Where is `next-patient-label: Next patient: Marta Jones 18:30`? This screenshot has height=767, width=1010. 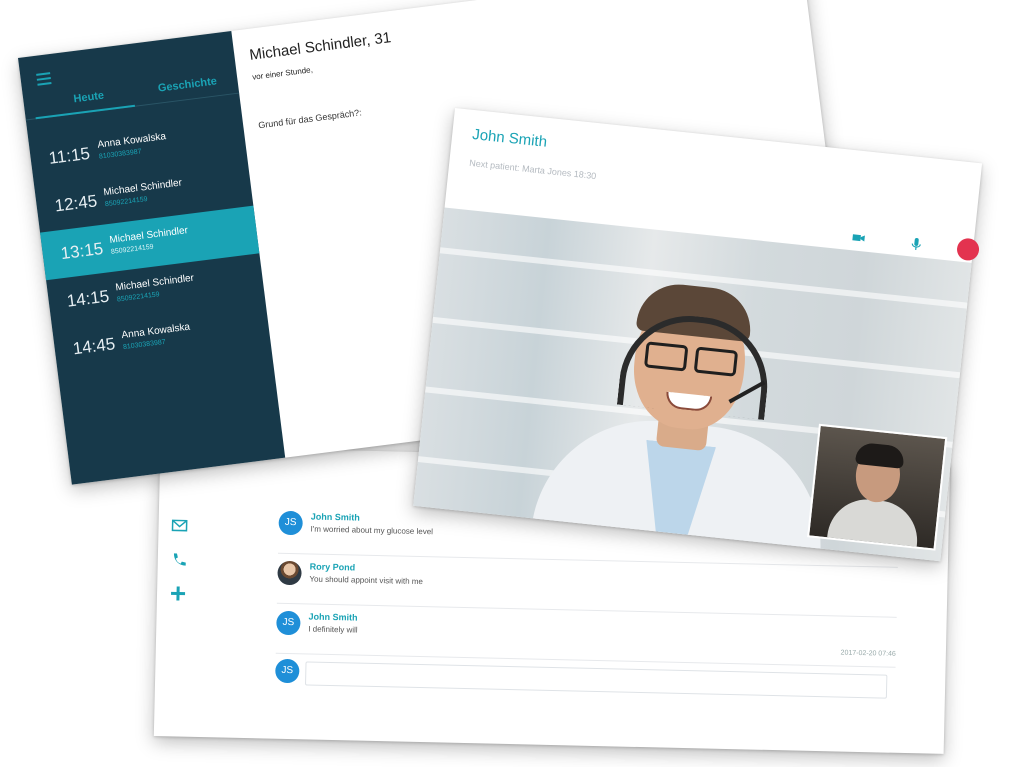 next-patient-label: Next patient: Marta Jones 18:30 is located at coordinates (532, 169).